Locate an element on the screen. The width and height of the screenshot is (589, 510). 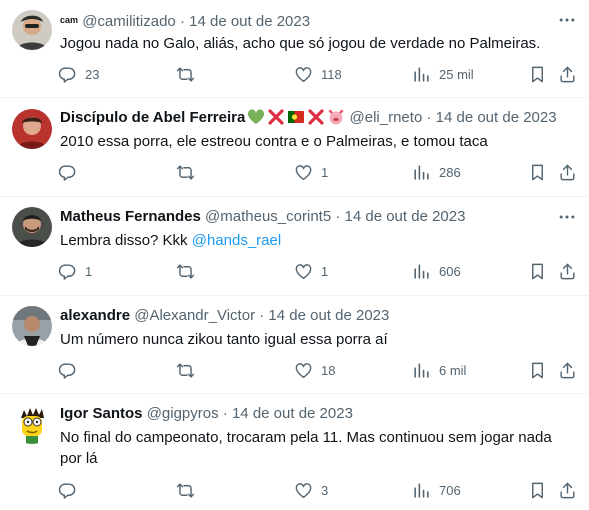
like-count: 1 is located at coordinates (325, 271).